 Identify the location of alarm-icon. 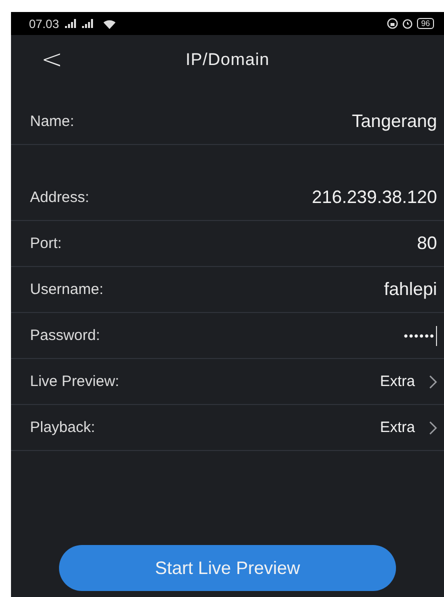
(408, 23).